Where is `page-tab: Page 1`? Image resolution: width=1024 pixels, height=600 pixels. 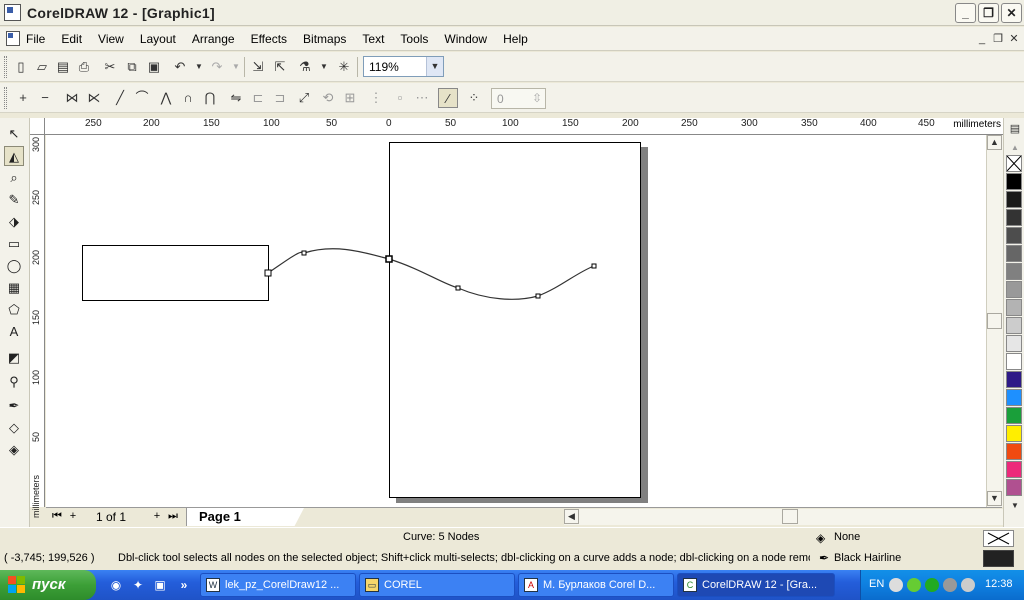 page-tab: Page 1 is located at coordinates (245, 517).